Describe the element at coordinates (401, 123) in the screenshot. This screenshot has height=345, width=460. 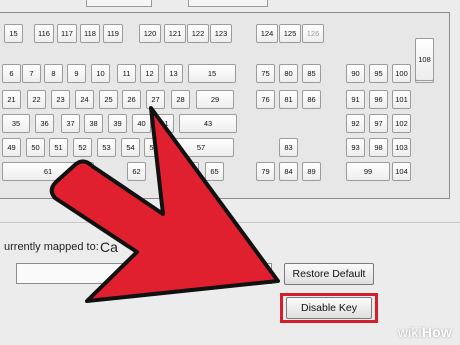
I see `key-102: 102` at that location.